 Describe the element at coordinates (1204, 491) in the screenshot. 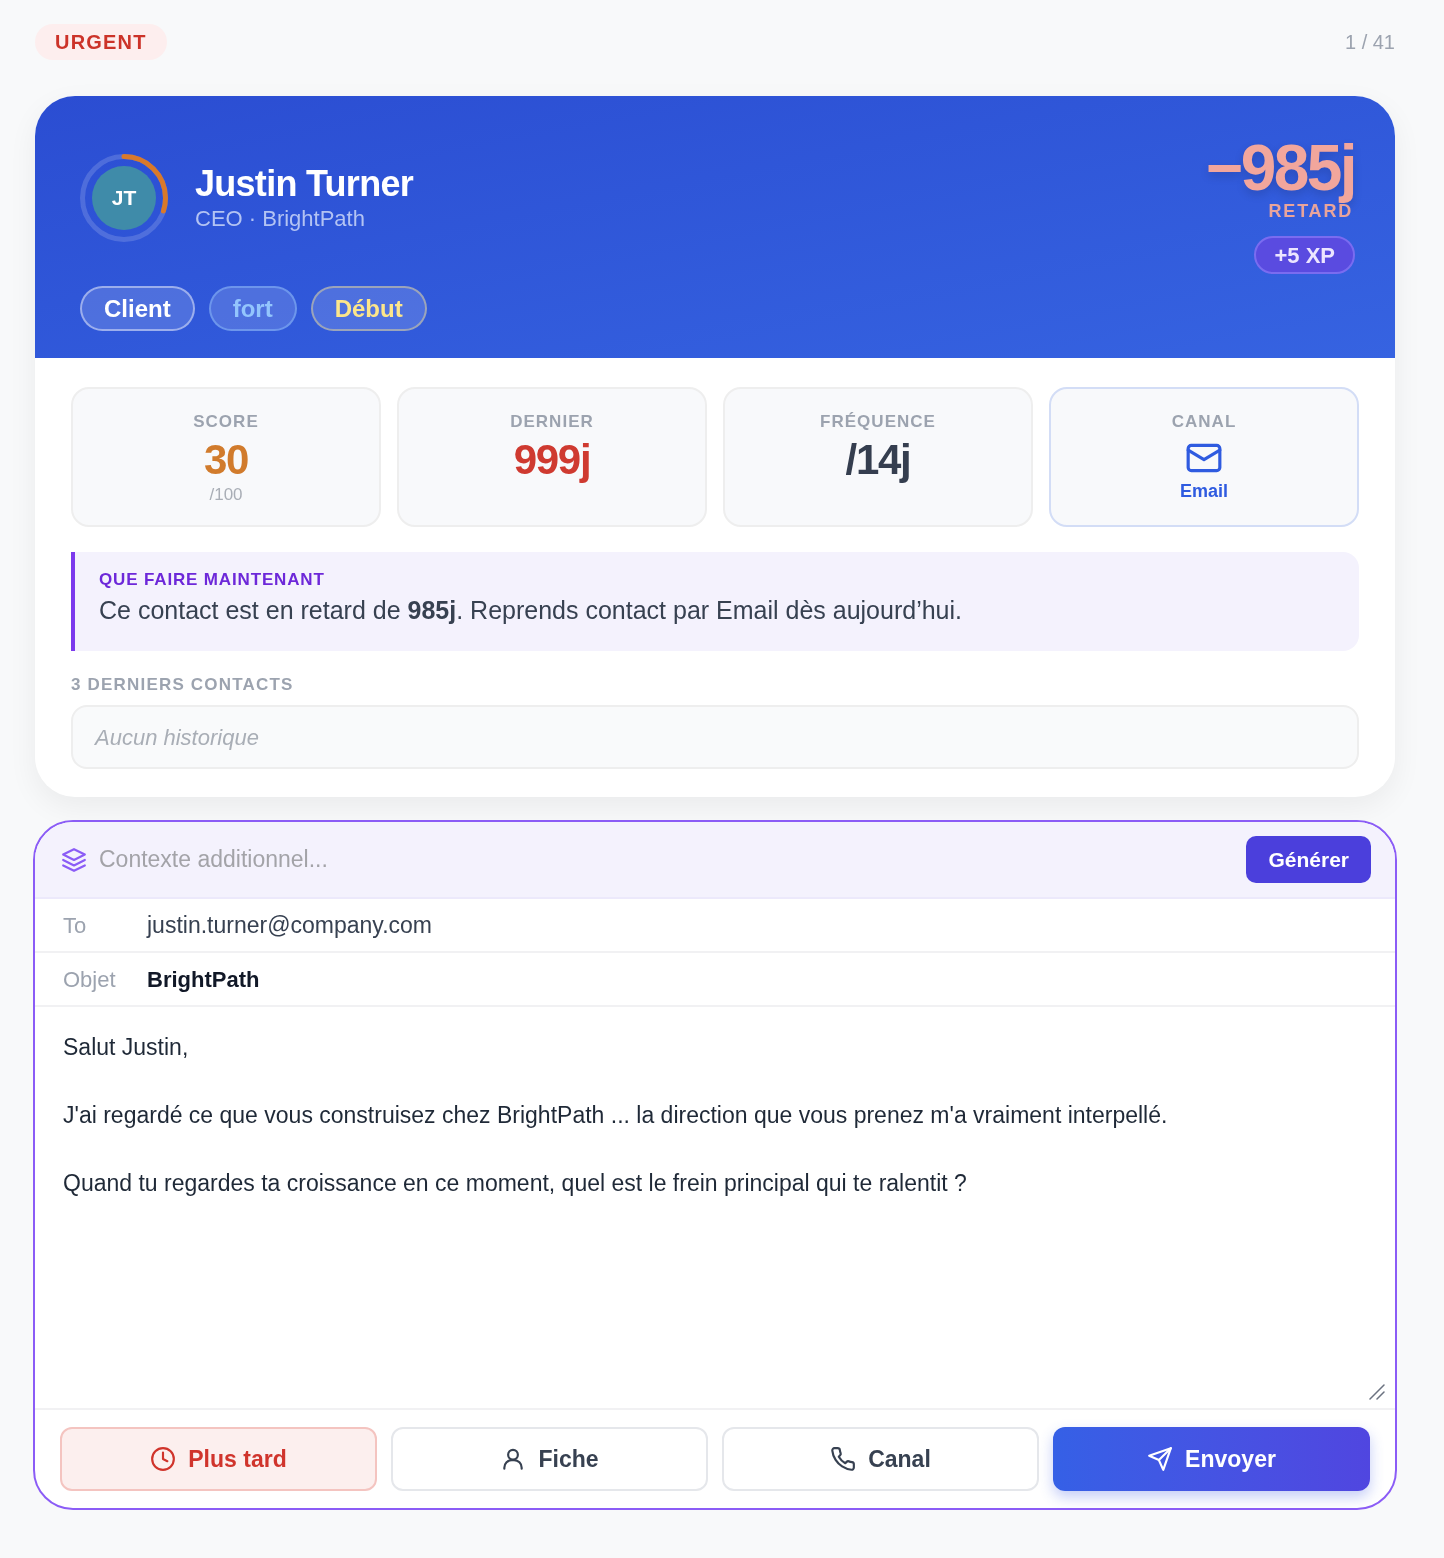

I see `channel-value: Email` at that location.